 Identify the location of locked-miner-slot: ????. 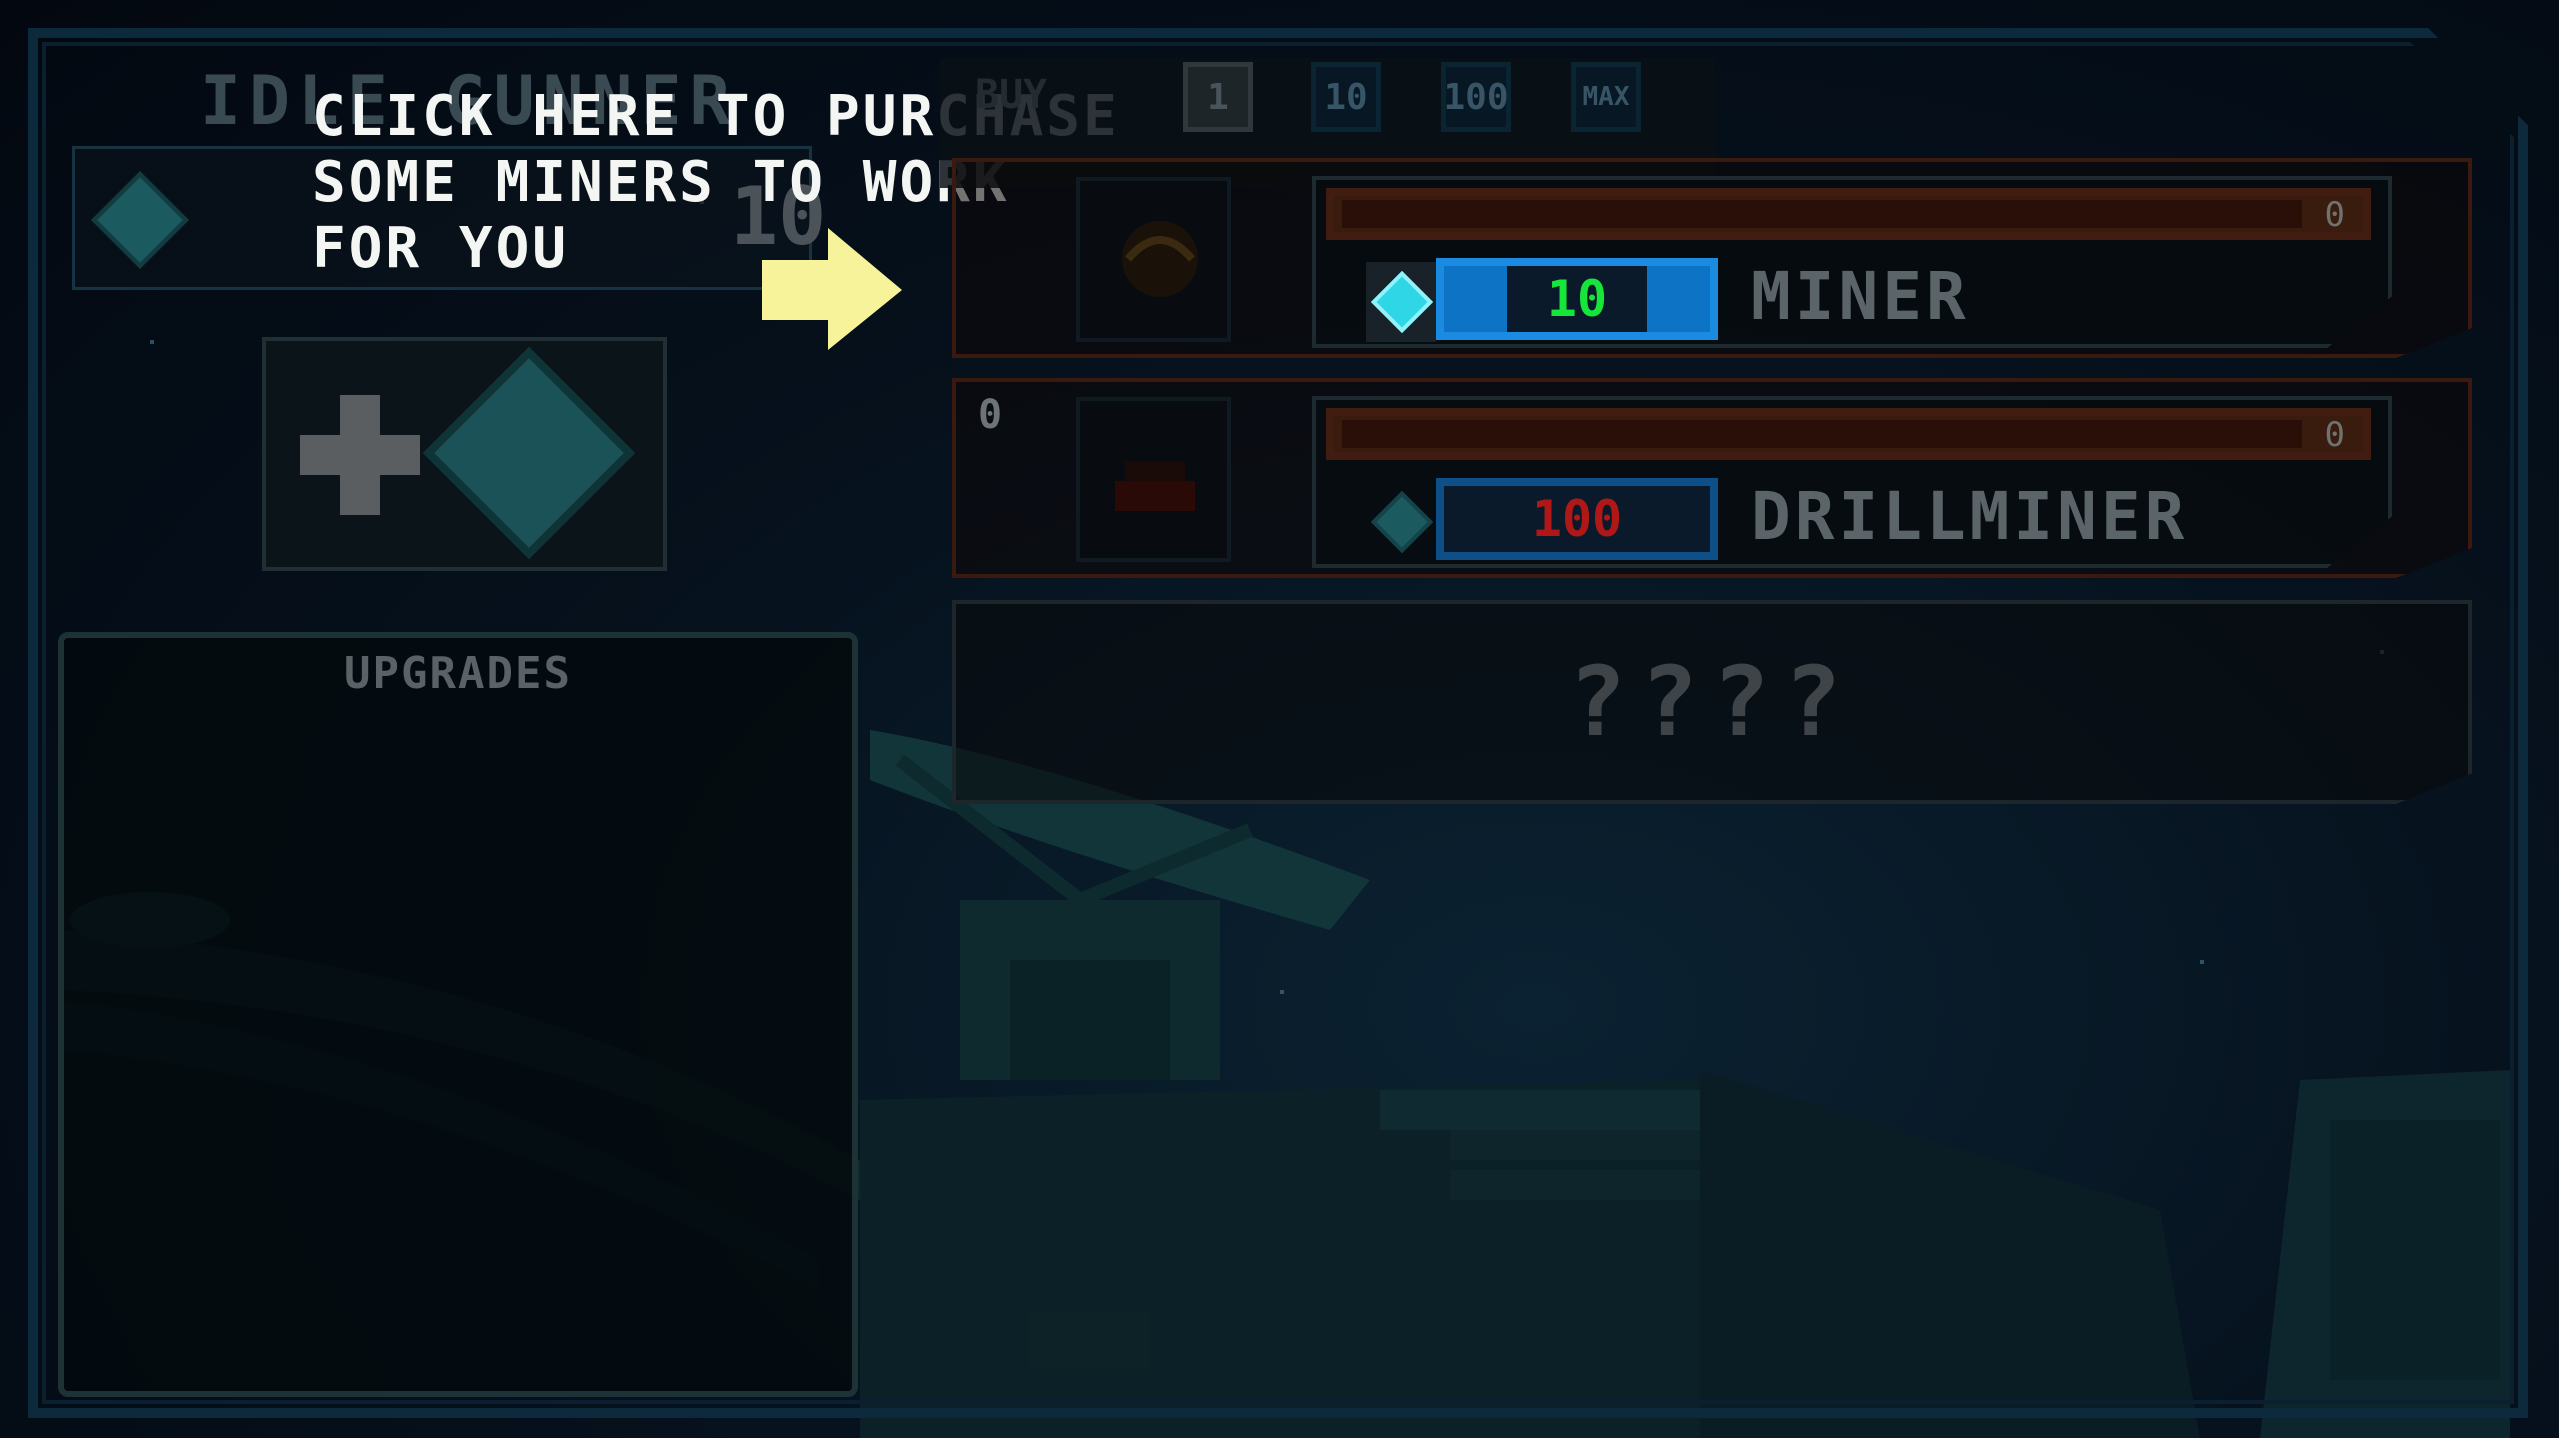
(1712, 702).